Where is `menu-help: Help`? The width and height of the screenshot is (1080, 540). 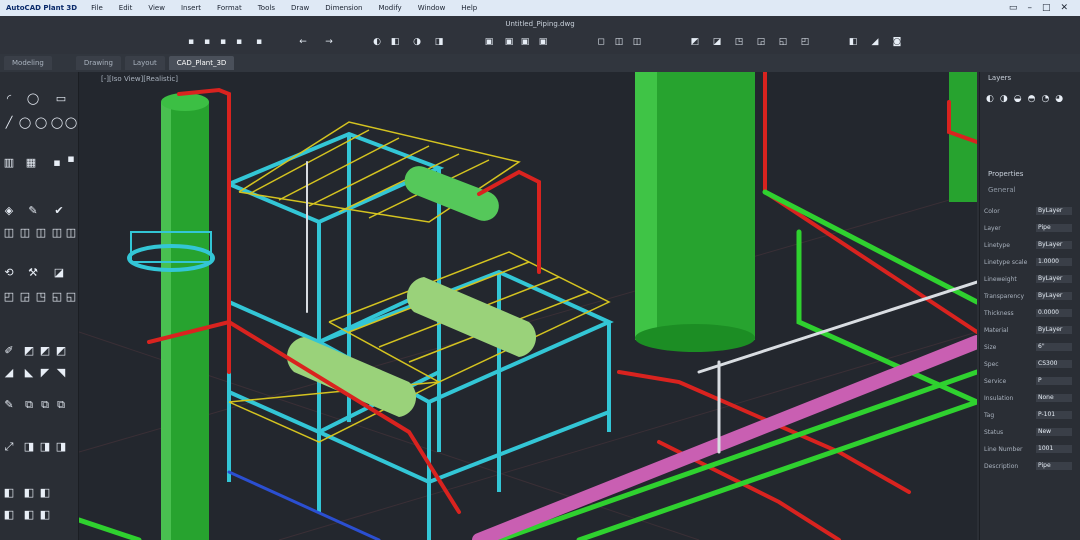 menu-help: Help is located at coordinates (469, 8).